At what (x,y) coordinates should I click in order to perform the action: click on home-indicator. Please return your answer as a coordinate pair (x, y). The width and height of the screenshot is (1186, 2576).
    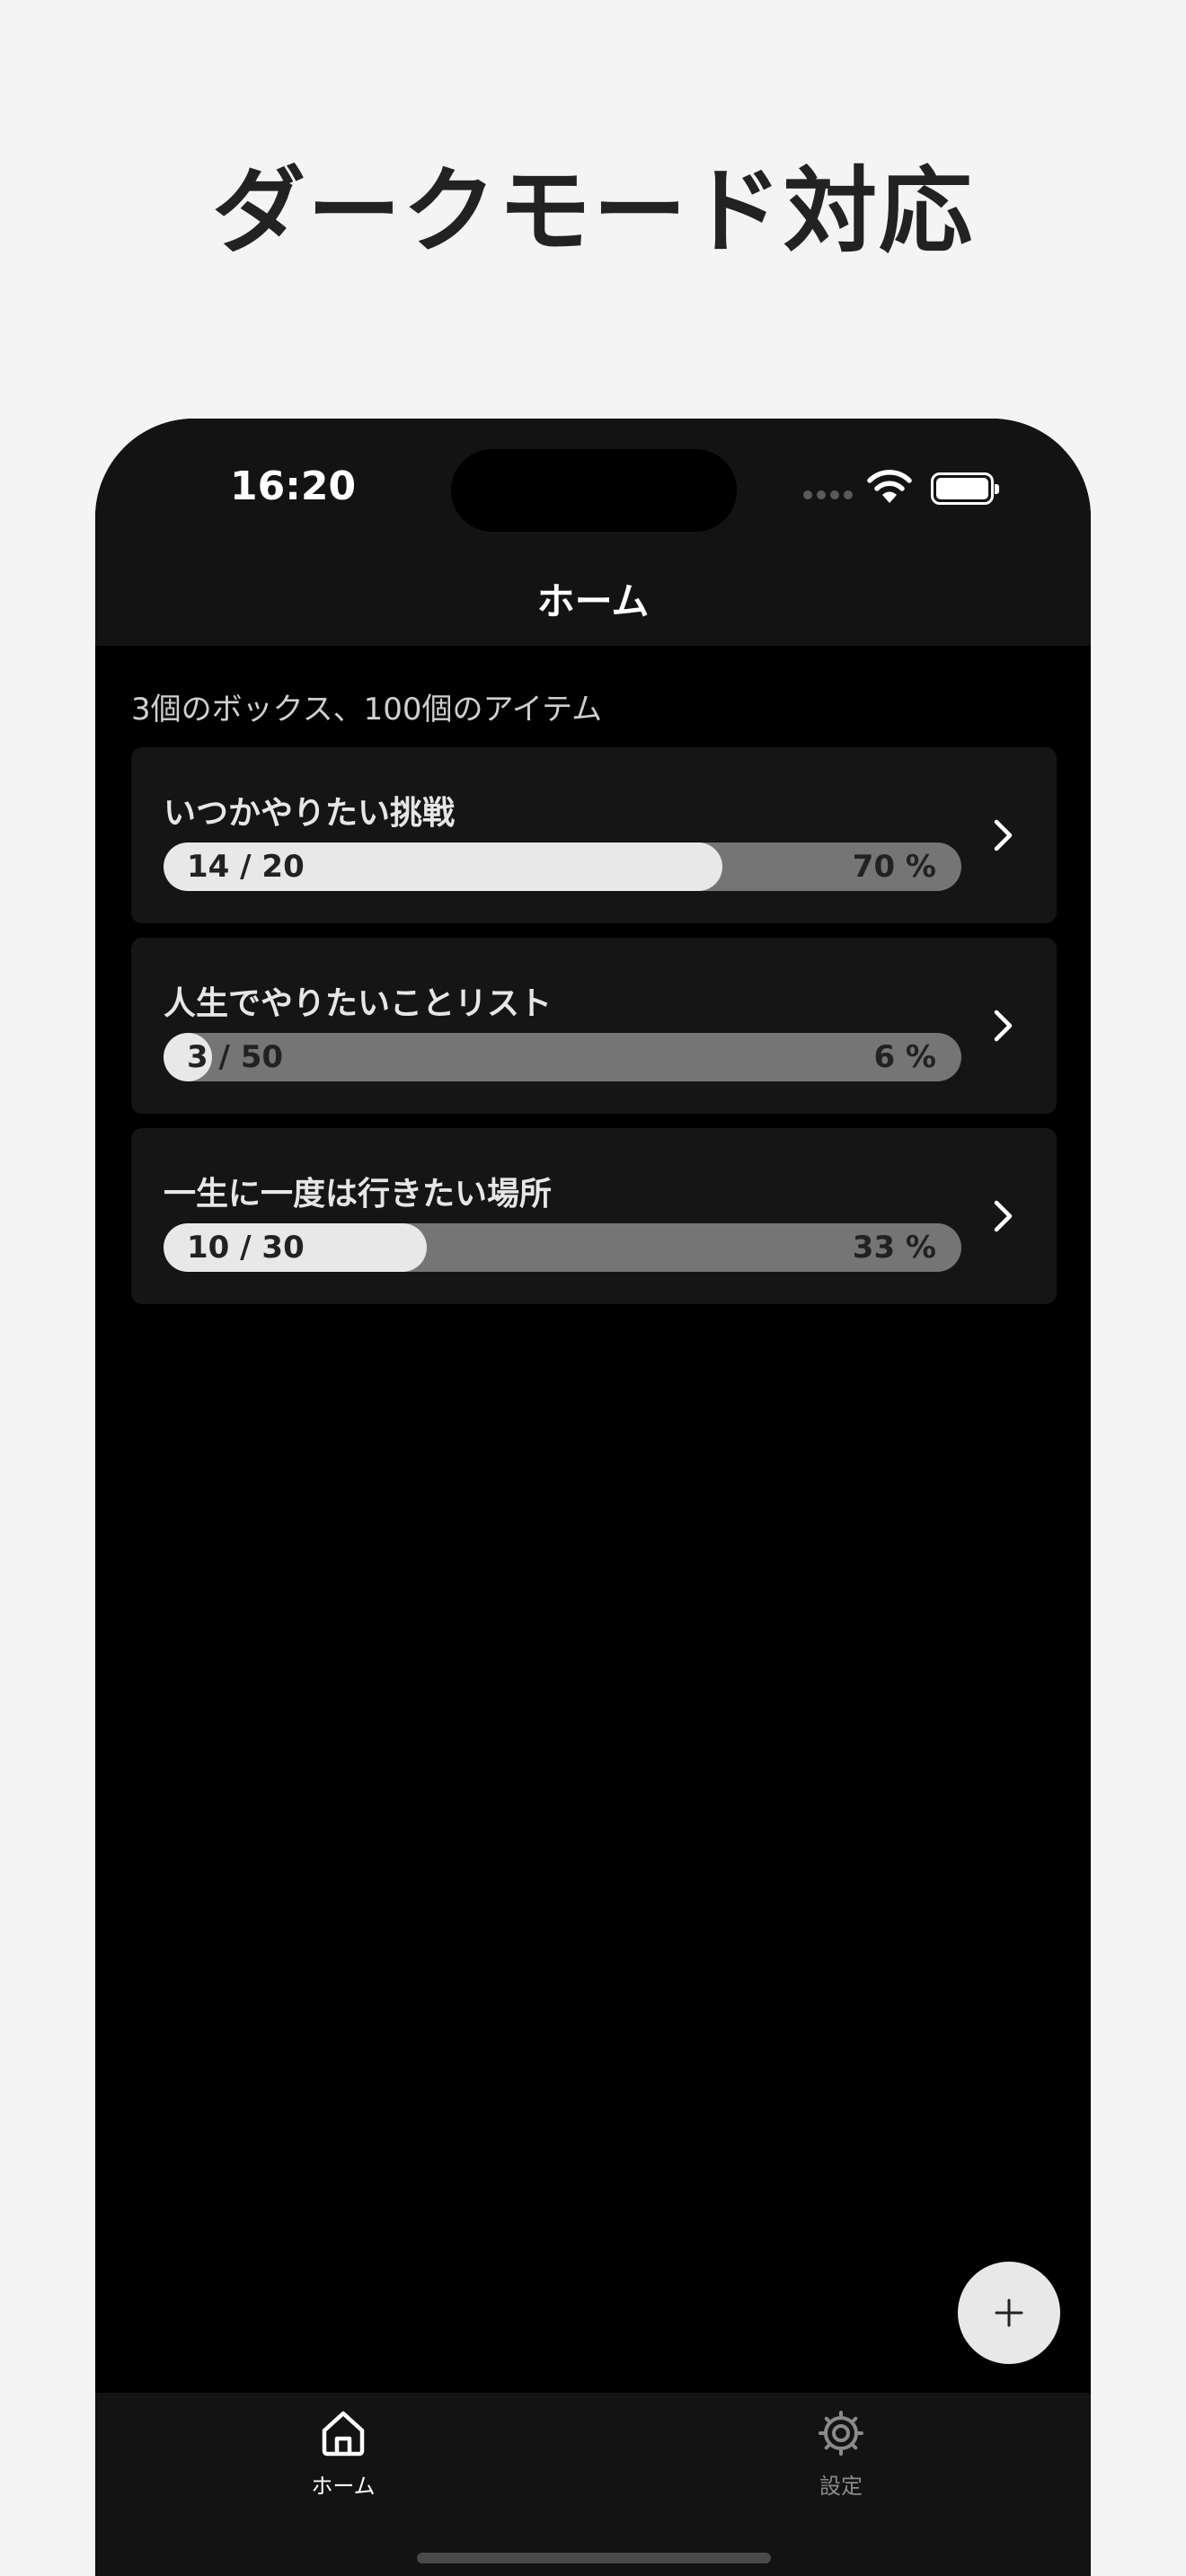
    Looking at the image, I should click on (594, 2558).